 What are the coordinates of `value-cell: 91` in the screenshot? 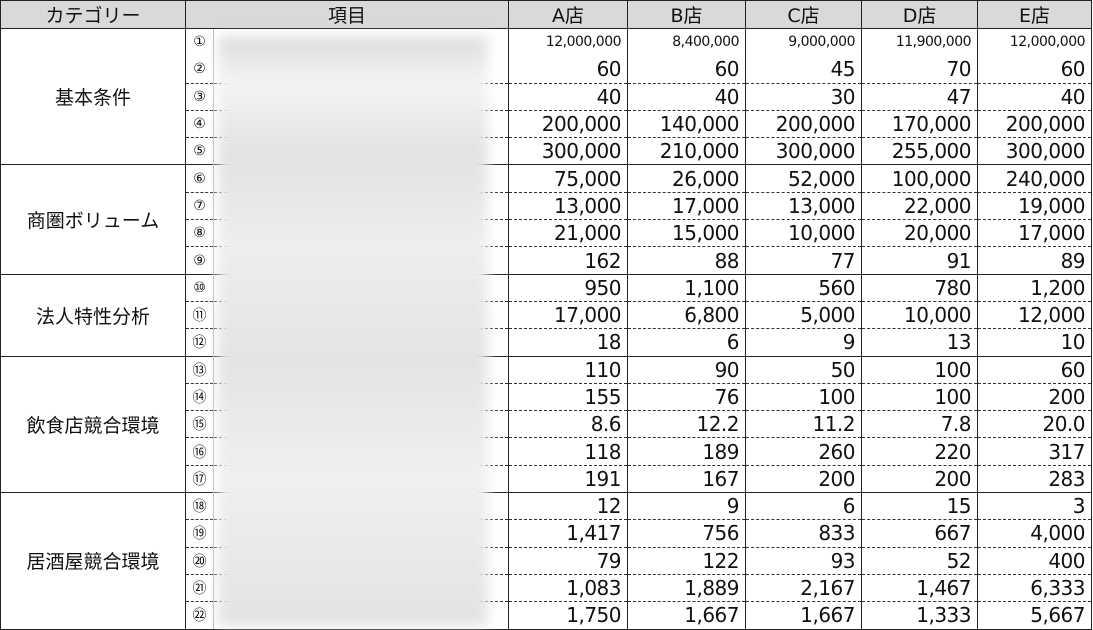 It's located at (920, 260).